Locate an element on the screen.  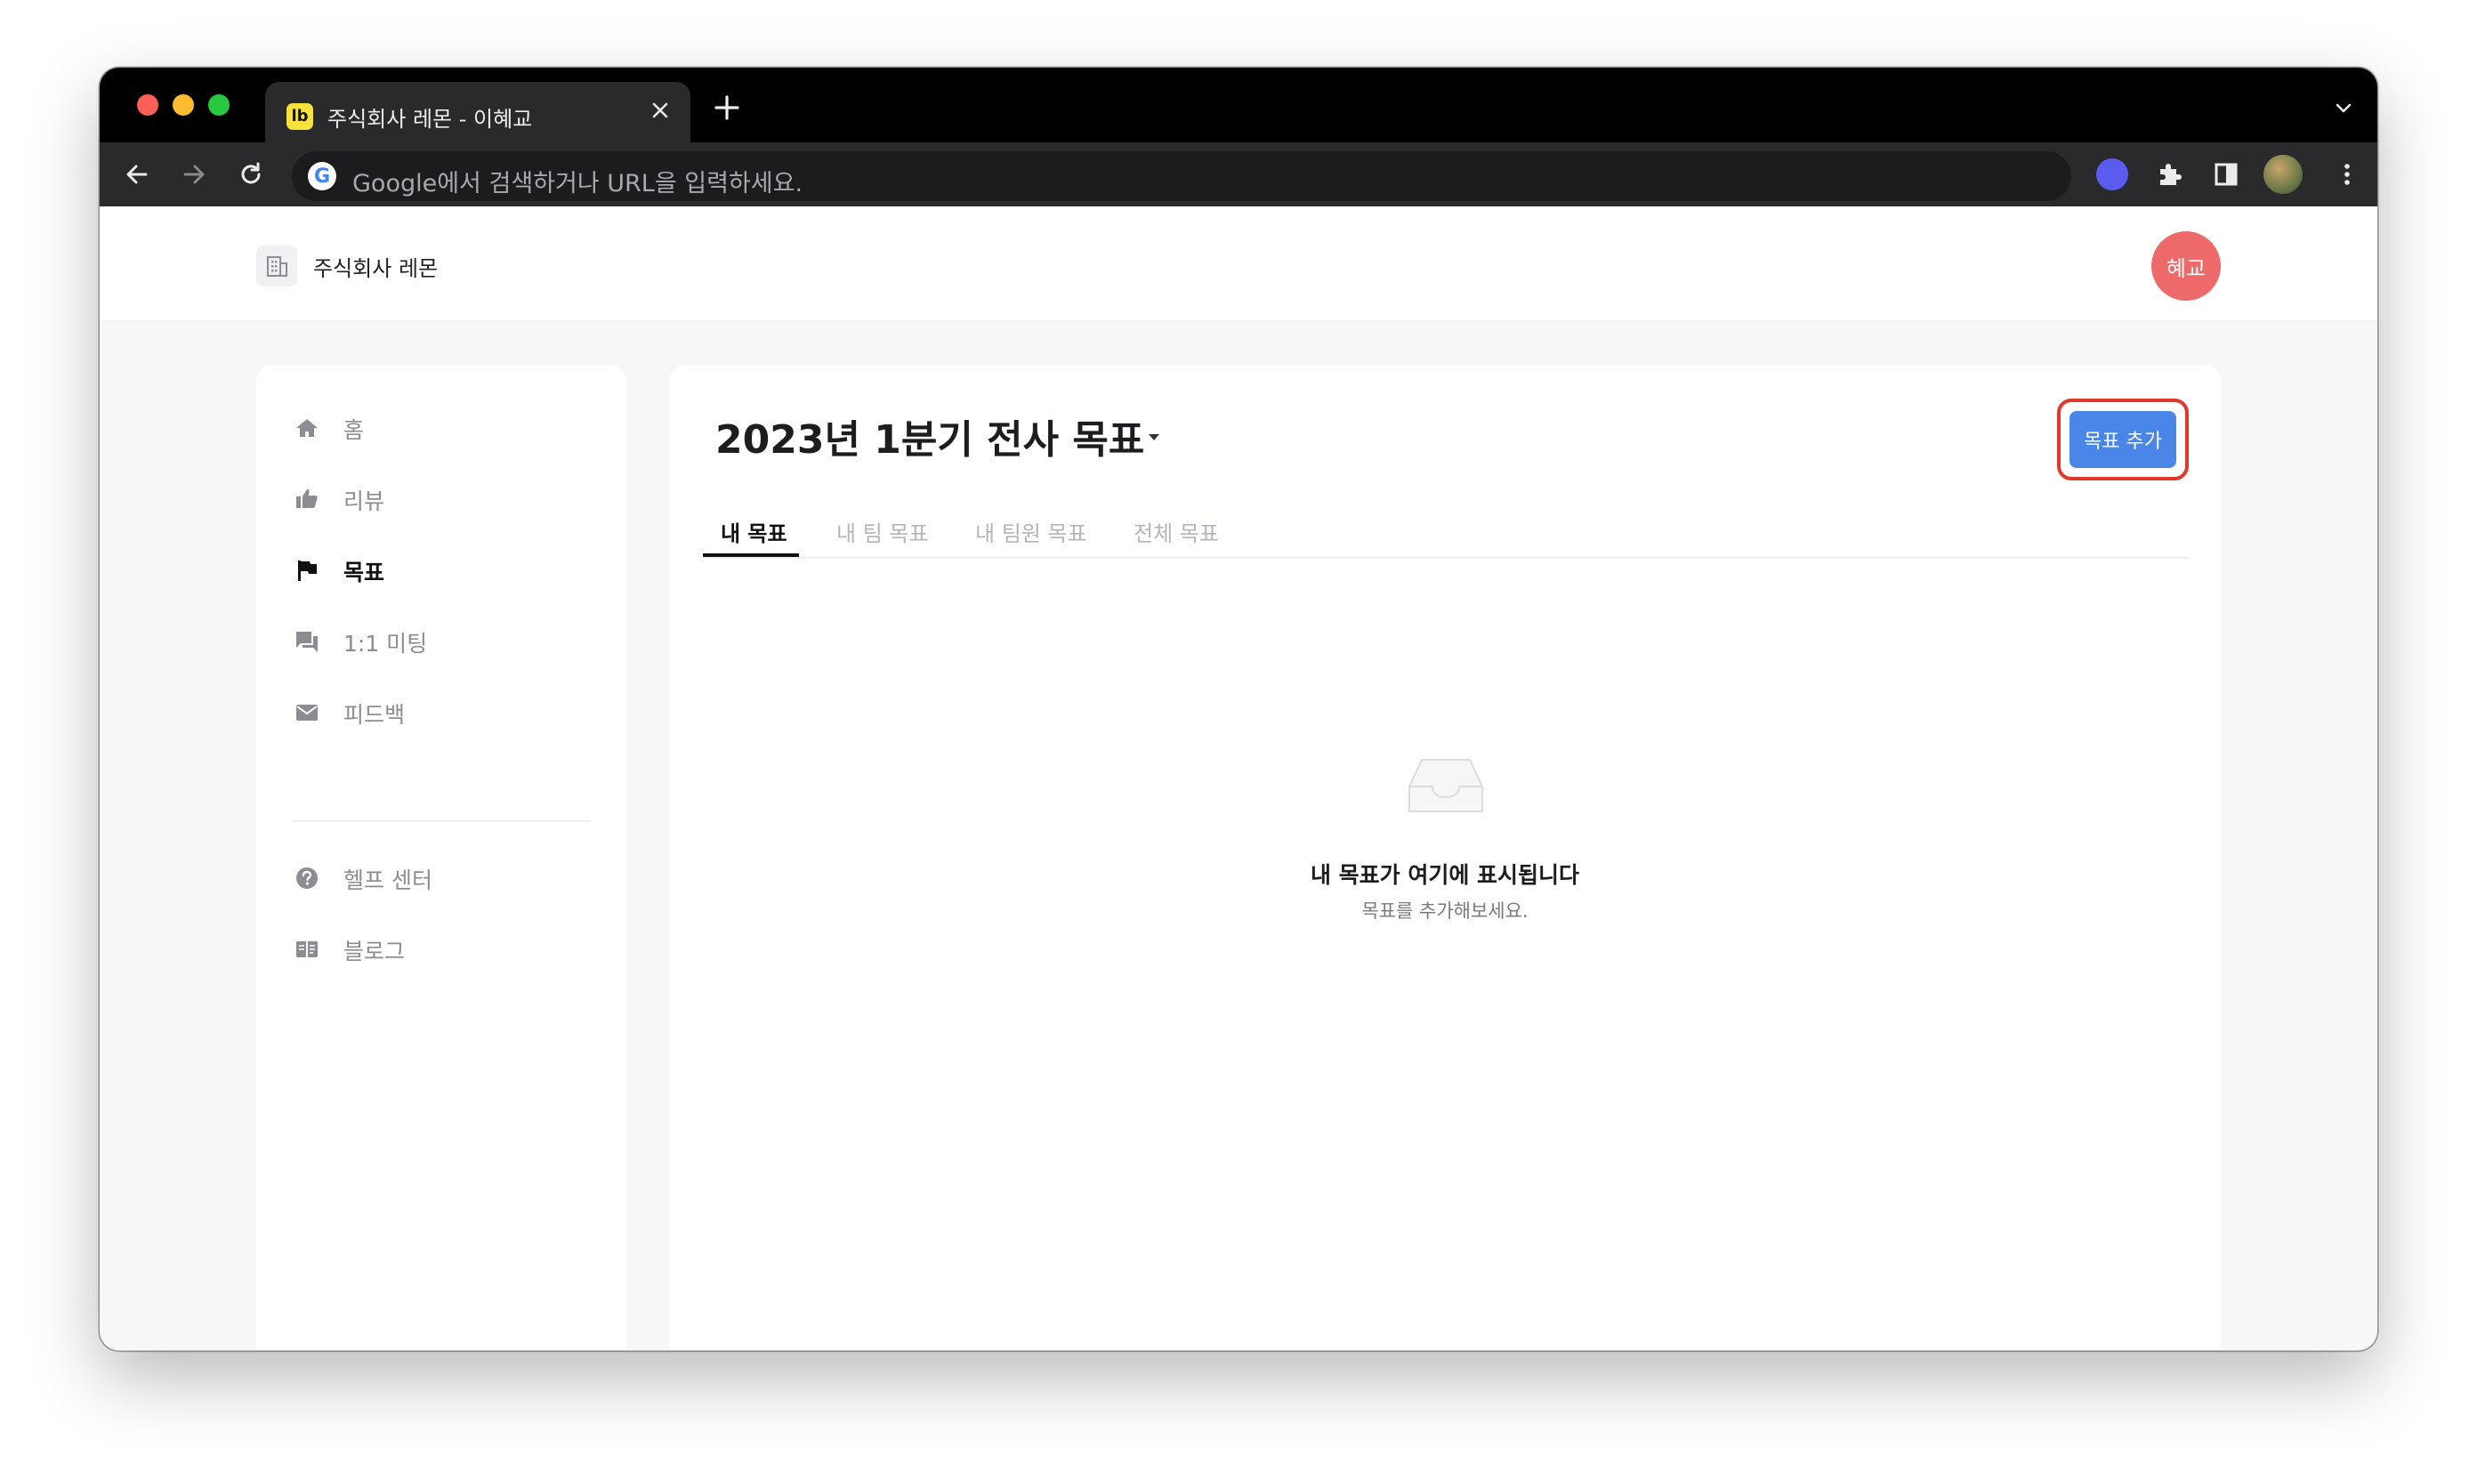
tab-title: 주식회사 레몬 - 이혜교 is located at coordinates (430, 119).